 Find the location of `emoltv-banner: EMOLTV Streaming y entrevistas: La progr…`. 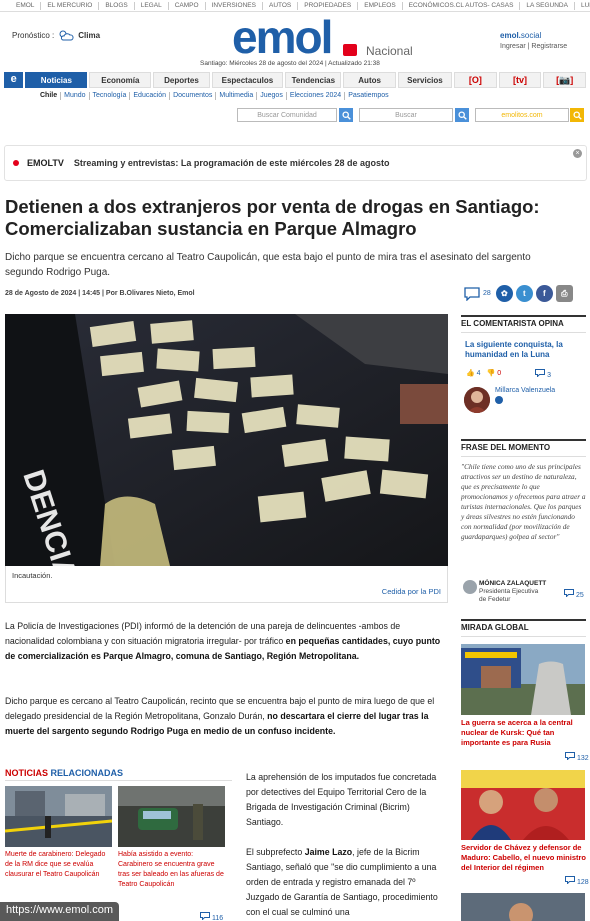

emoltv-banner: EMOLTV Streaming y entrevistas: La progr… is located at coordinates (295, 163).